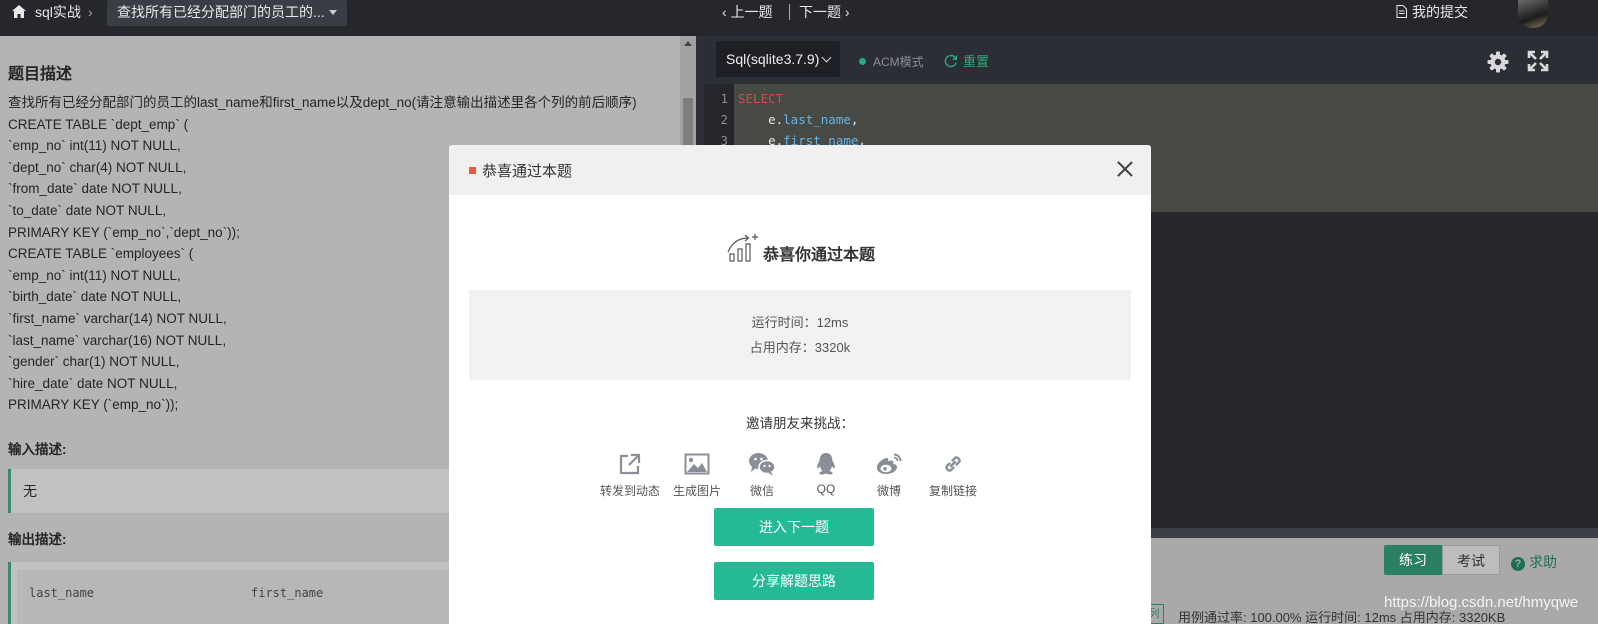 The height and width of the screenshot is (624, 1598). I want to click on share-label: QQ, so click(826, 489).